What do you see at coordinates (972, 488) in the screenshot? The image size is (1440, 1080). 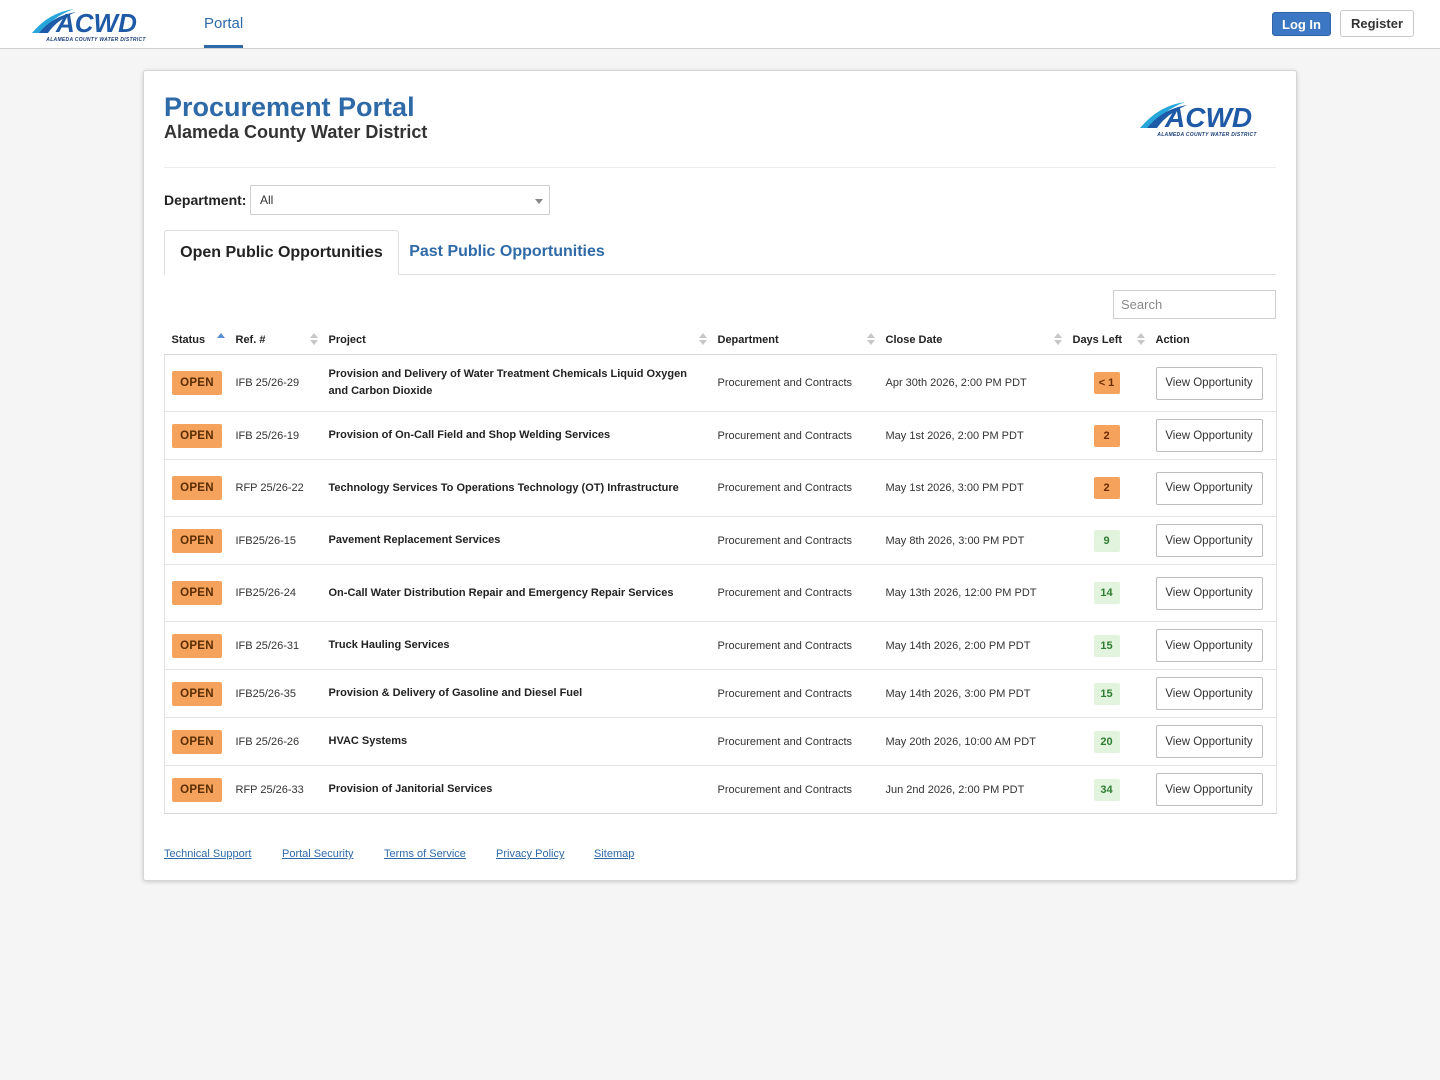 I see `close-date: May 1st 2026, 3:00 PM PDT` at bounding box center [972, 488].